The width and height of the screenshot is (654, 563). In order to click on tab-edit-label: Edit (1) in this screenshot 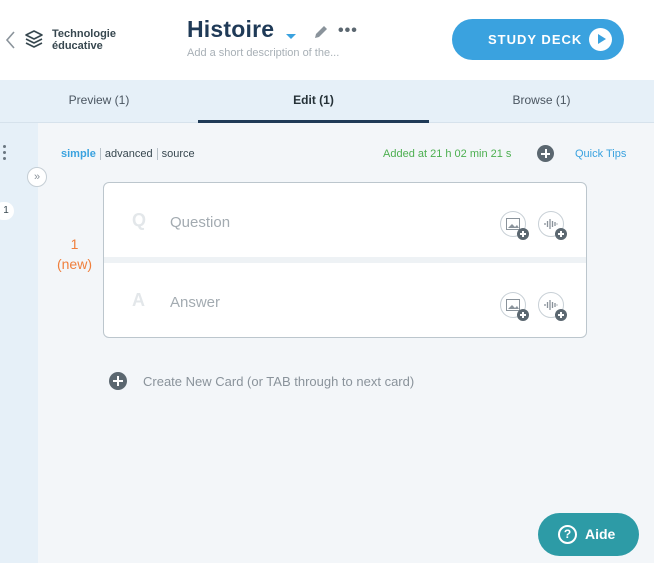, I will do `click(313, 100)`.